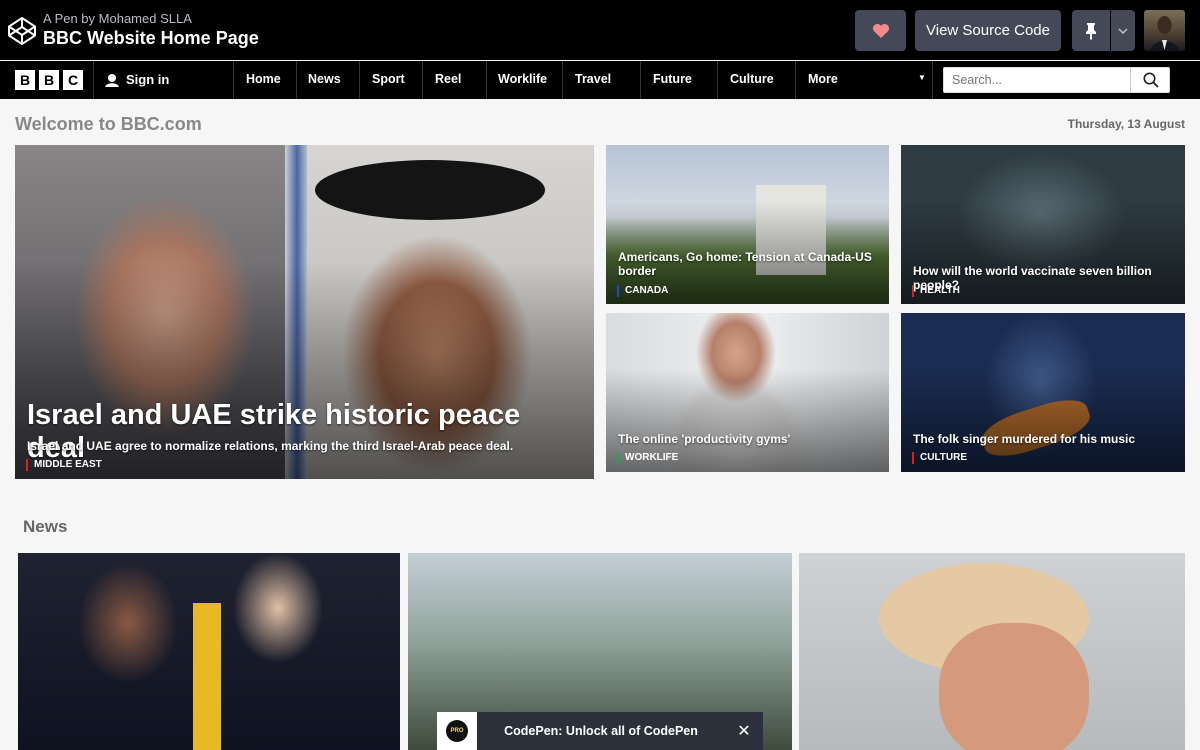  I want to click on user-icon, so click(112, 80).